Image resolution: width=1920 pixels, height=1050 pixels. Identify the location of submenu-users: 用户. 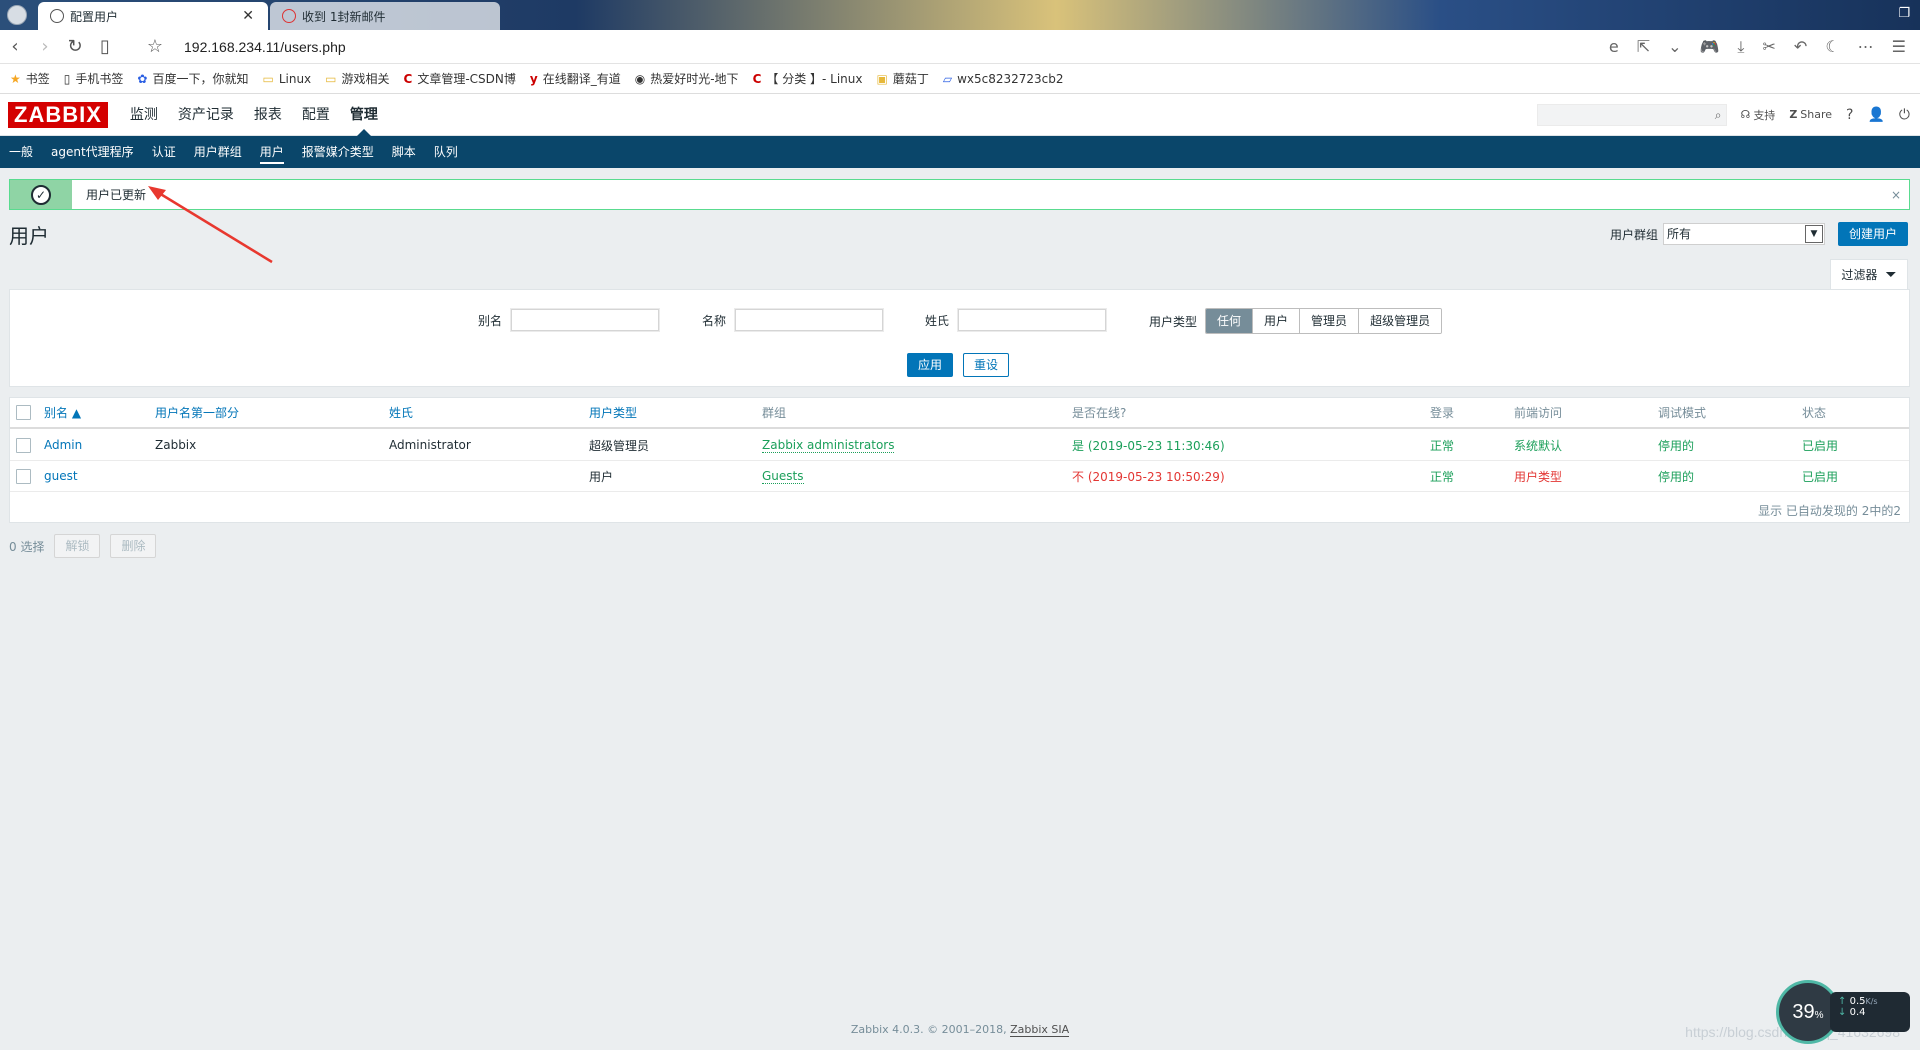
(272, 152).